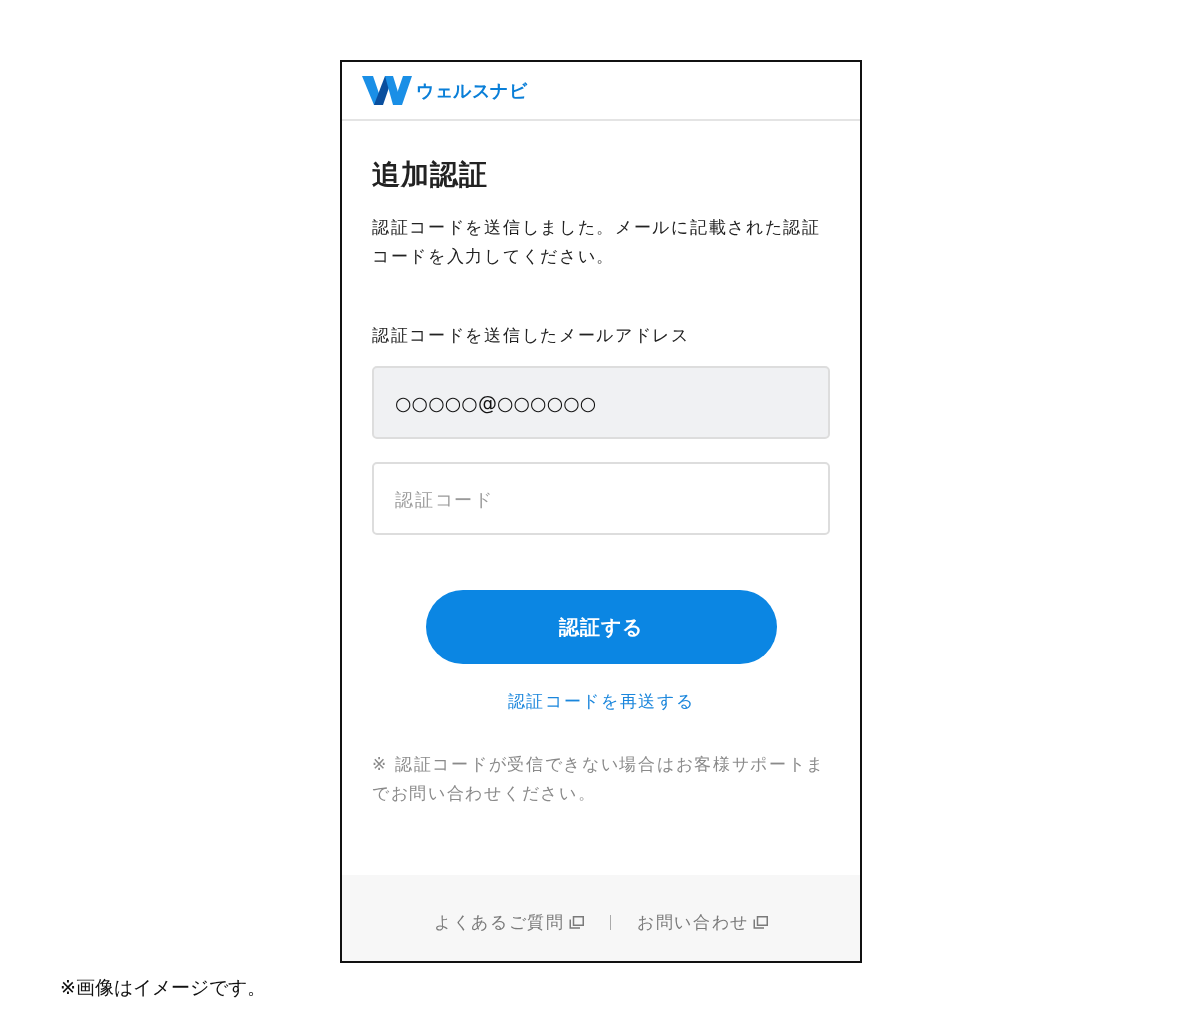 Image resolution: width=1200 pixels, height=1020 pixels. What do you see at coordinates (702, 922) in the screenshot?
I see `footer-link: お問い合わせ` at bounding box center [702, 922].